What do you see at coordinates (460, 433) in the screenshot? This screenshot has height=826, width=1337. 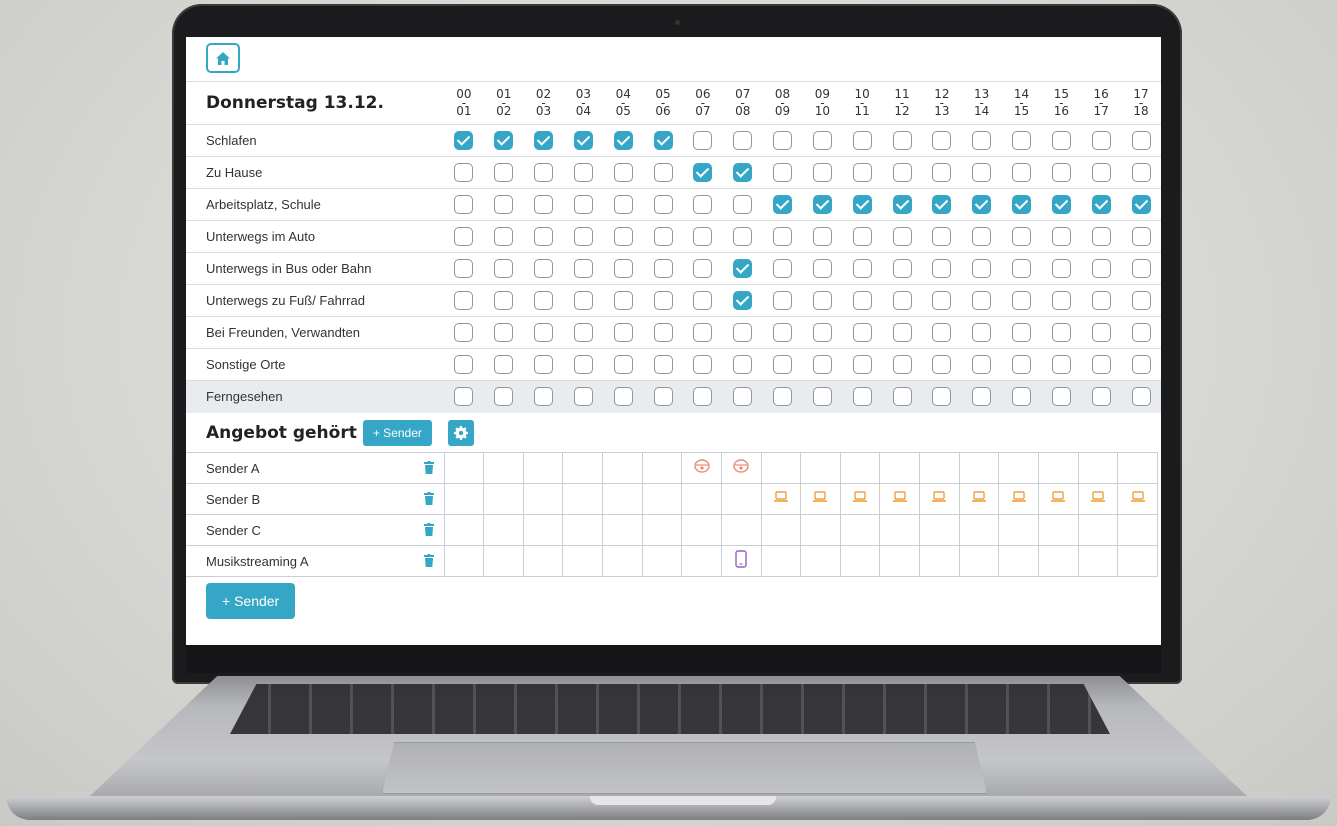 I see `settings-button` at bounding box center [460, 433].